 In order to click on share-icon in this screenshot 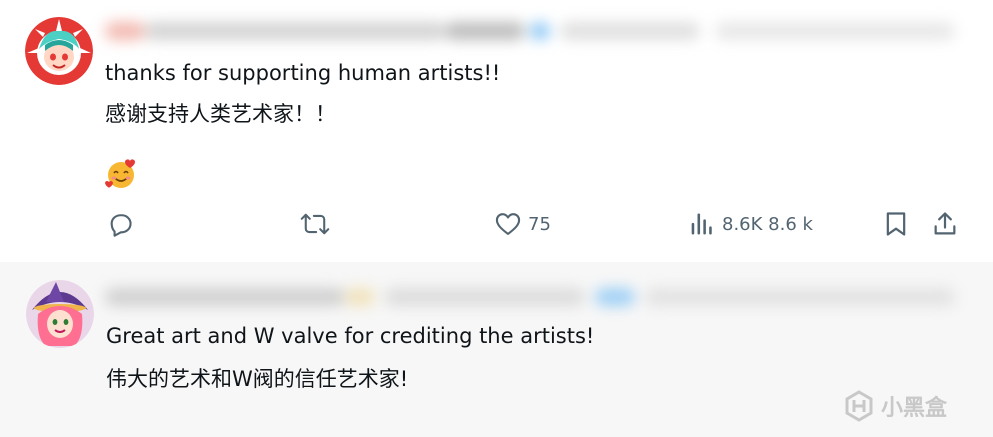, I will do `click(945, 223)`.